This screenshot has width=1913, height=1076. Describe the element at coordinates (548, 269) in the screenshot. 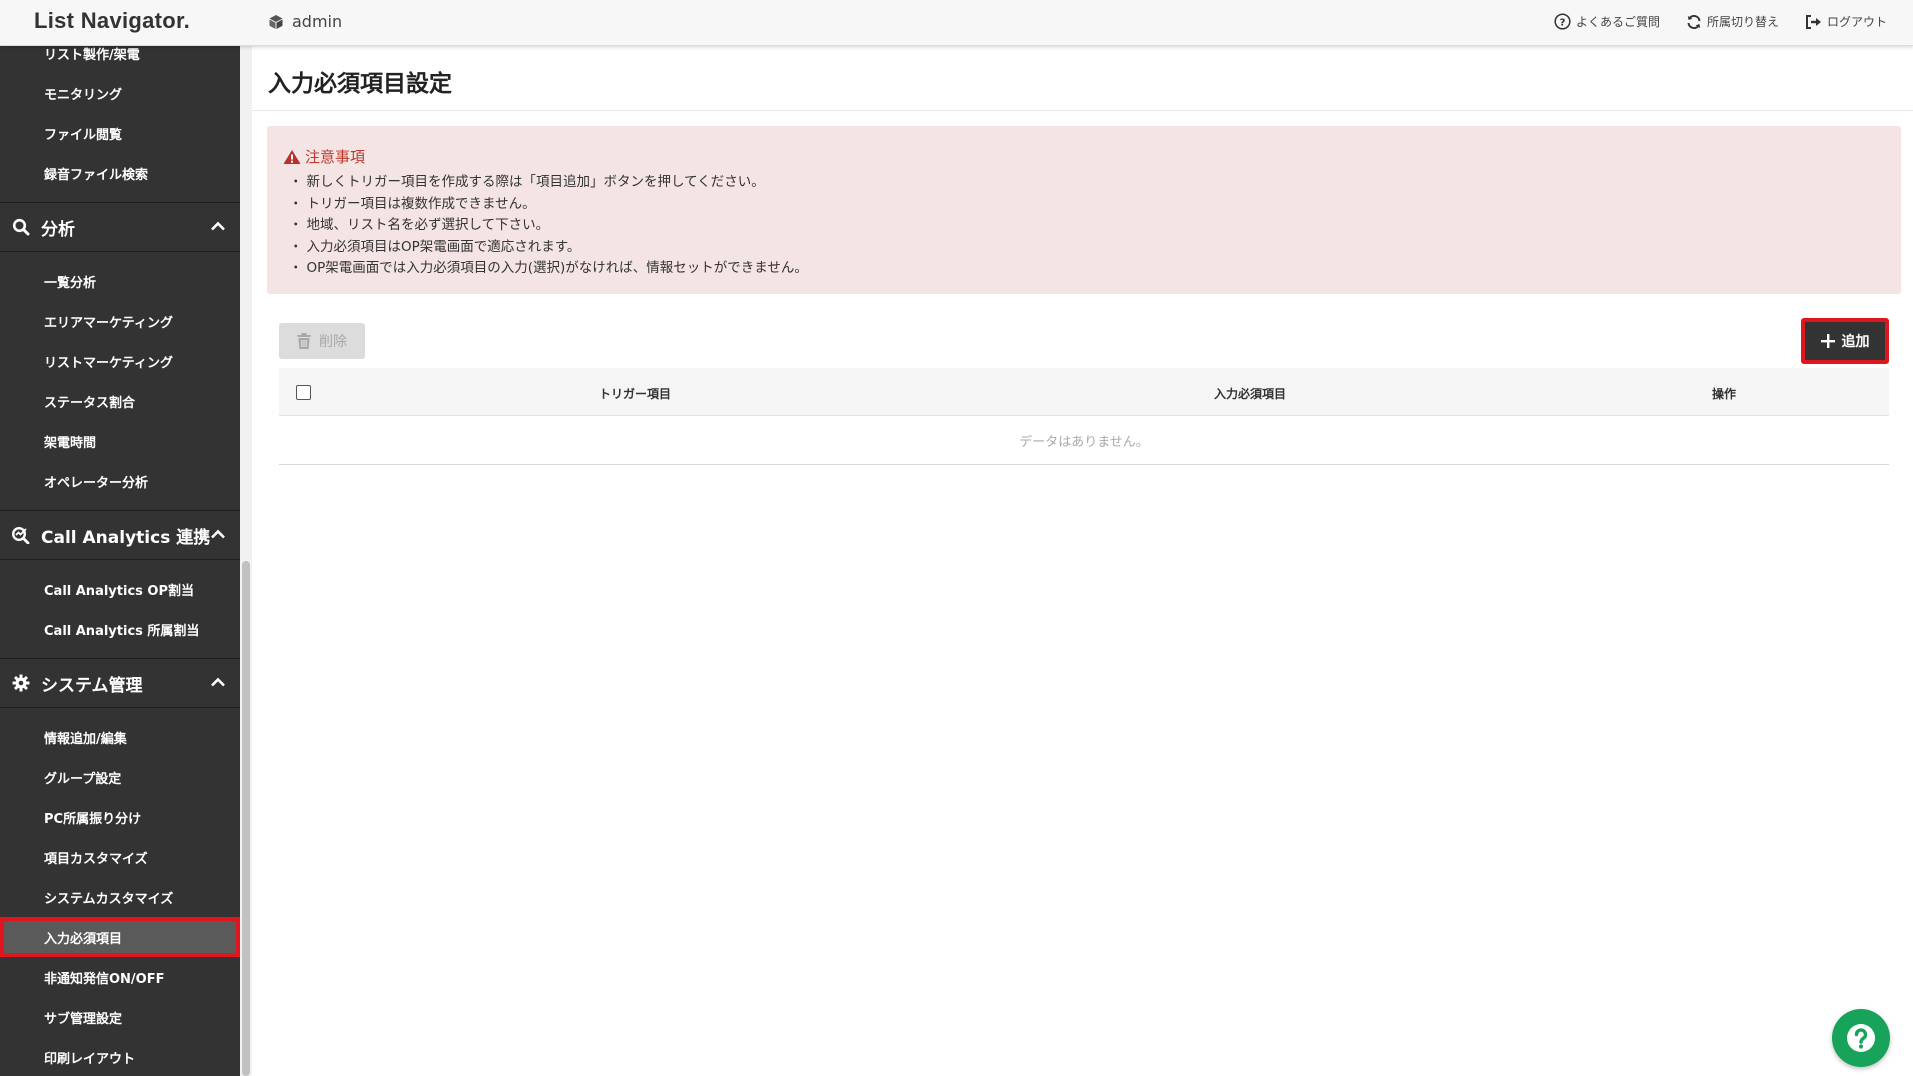

I see `notice-item: OP架電画面では入力必須項目の入力(選択)がなければ、情報セットができません。` at that location.